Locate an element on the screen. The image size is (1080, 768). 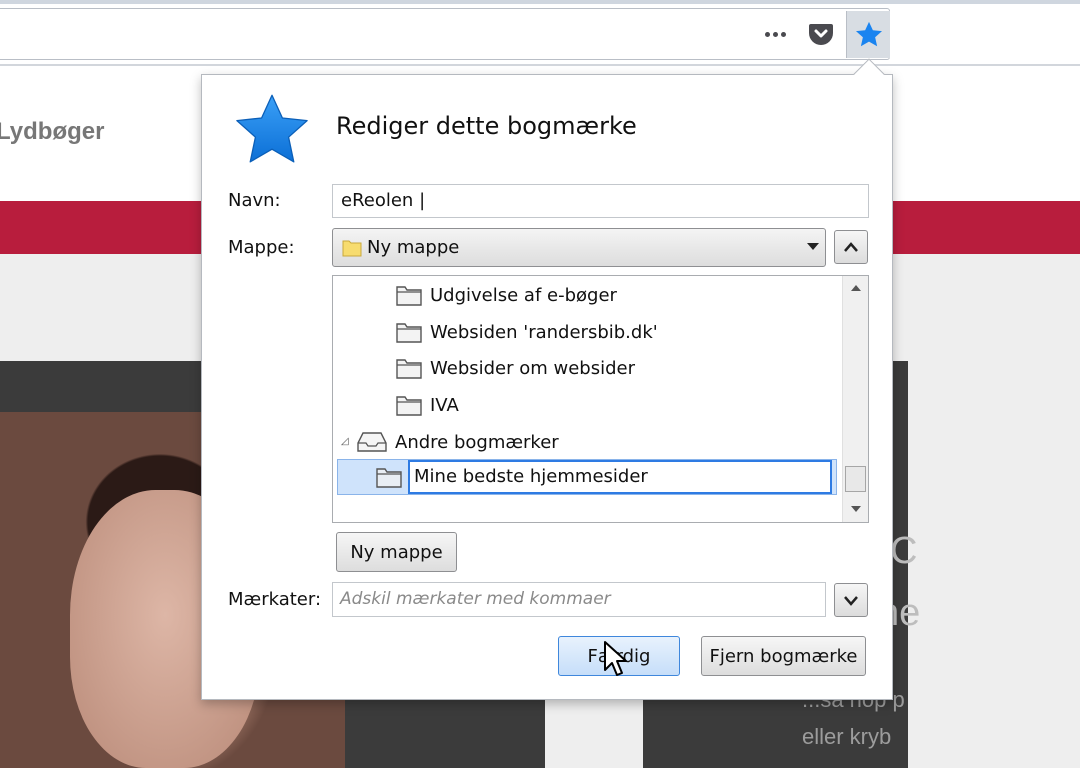
bookmark-star-button is located at coordinates (868, 34).